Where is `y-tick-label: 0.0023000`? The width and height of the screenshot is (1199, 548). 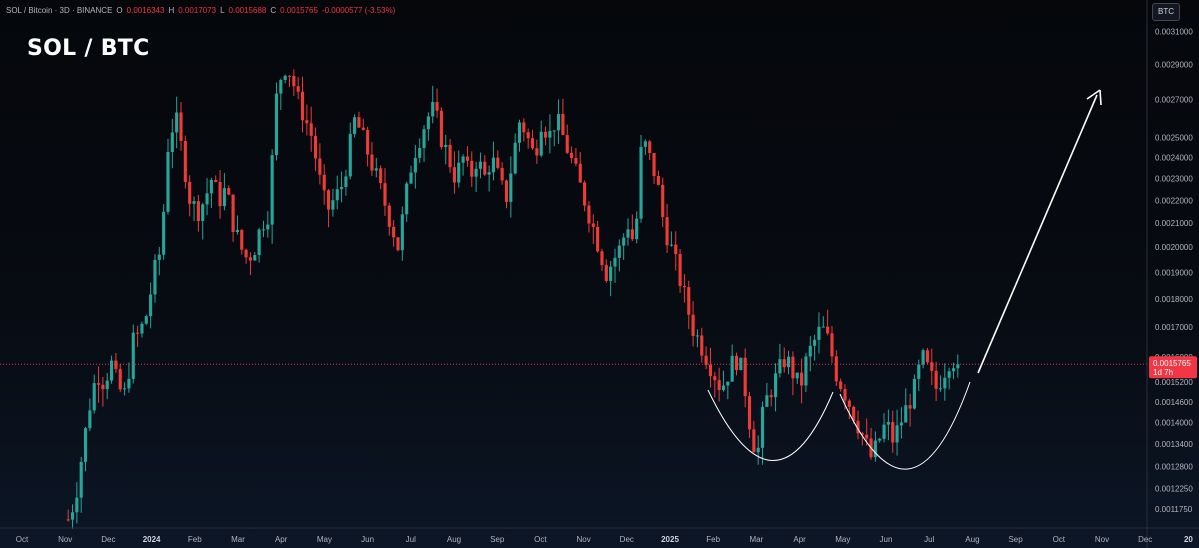 y-tick-label: 0.0023000 is located at coordinates (1174, 178).